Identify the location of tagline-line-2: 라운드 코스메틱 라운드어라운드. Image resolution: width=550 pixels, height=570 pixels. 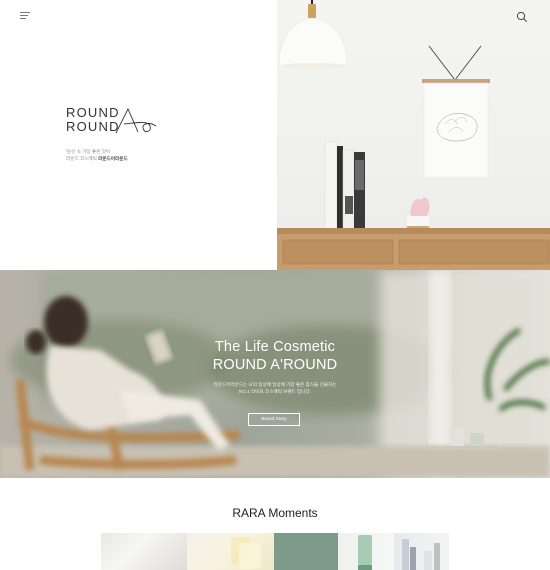
(97, 158).